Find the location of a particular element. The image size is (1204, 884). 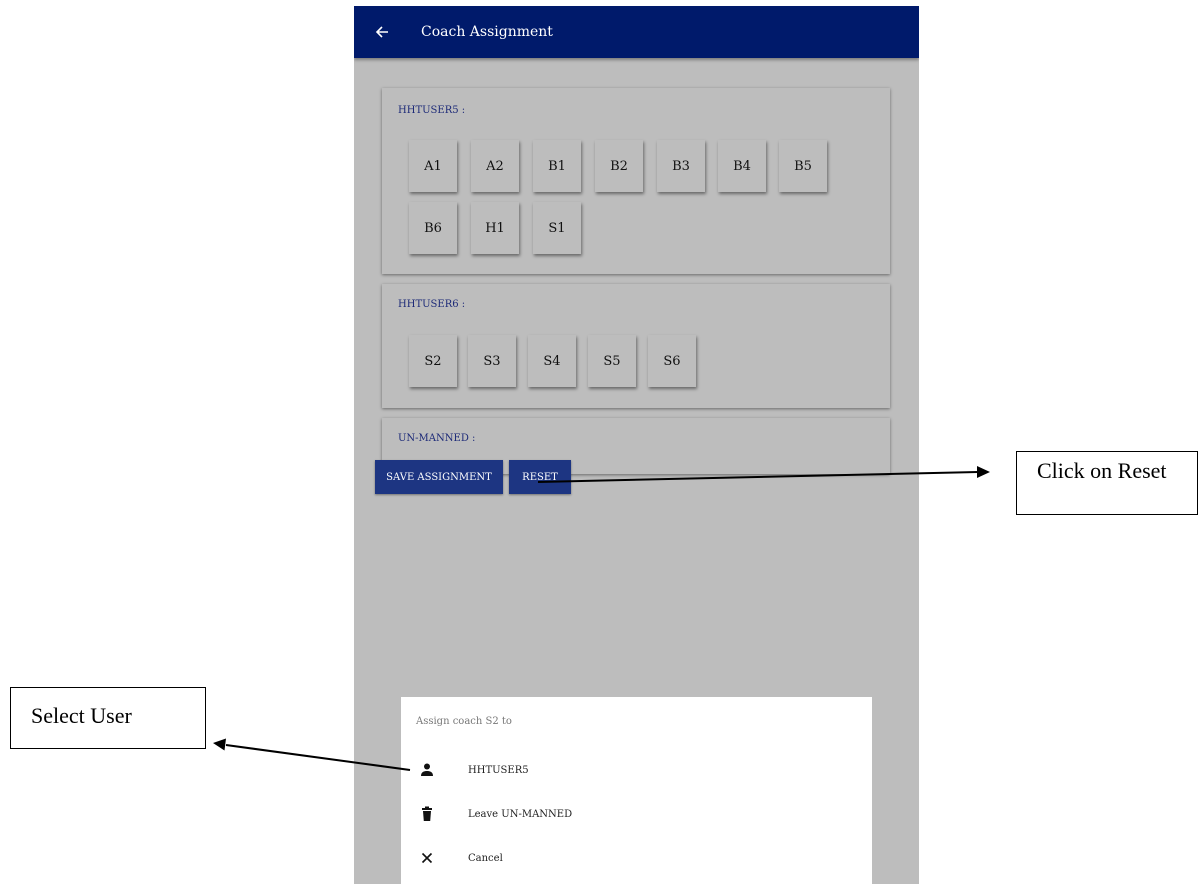

section-card-hhtuser5: HHTUSER5 : A1 A2 B1 B2 B3 B4 B5 B6 H1 S1 is located at coordinates (636, 181).